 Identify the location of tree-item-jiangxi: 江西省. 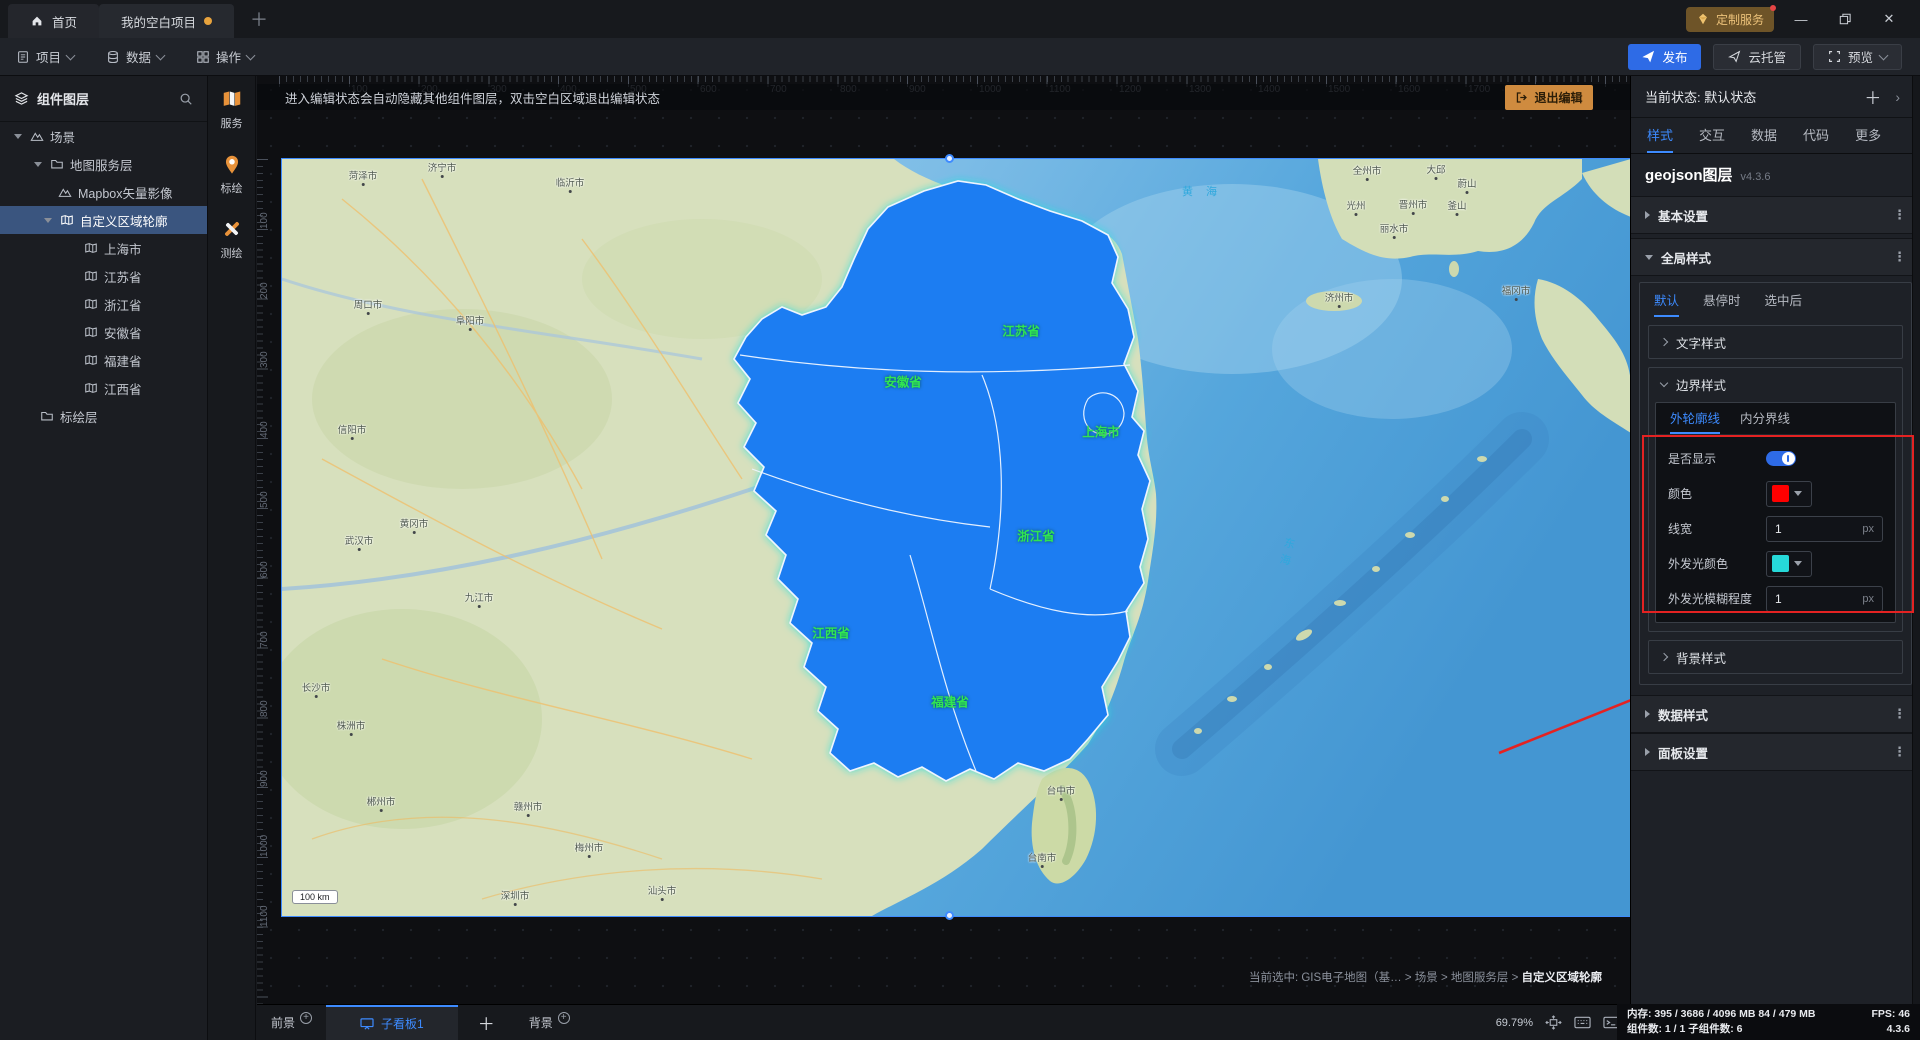
(103, 388).